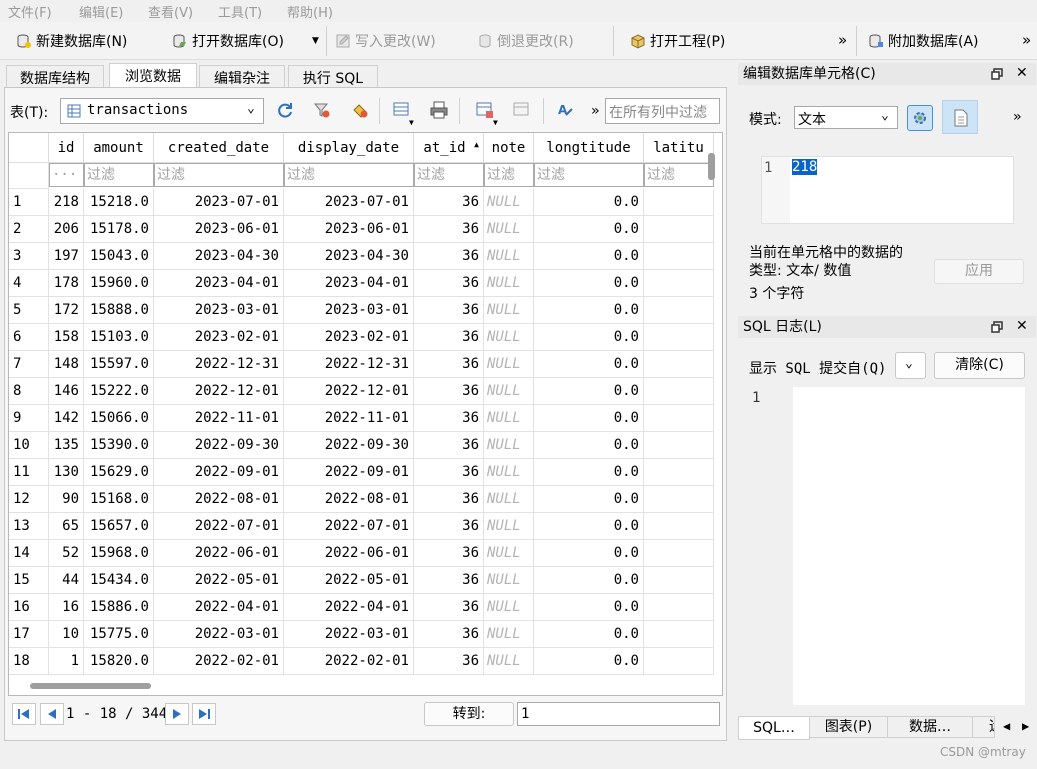 This screenshot has height=769, width=1037. Describe the element at coordinates (177, 714) in the screenshot. I see `next-page-button` at that location.